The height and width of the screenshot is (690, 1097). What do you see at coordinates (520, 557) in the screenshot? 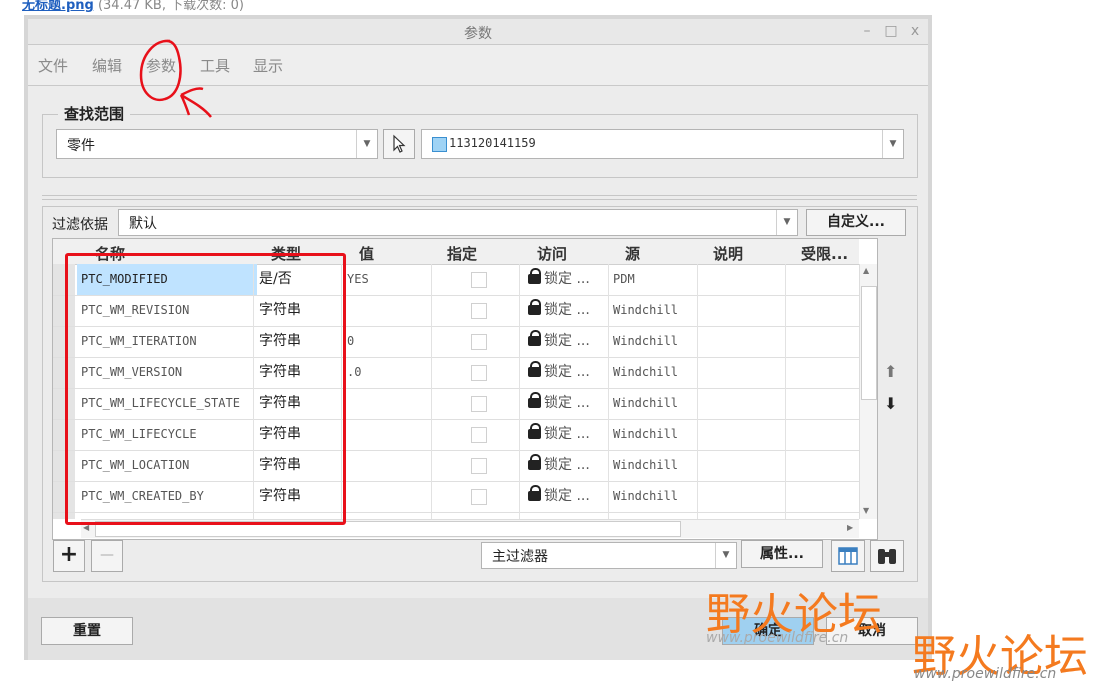
I see `main-filter-value: 主过滤器` at bounding box center [520, 557].